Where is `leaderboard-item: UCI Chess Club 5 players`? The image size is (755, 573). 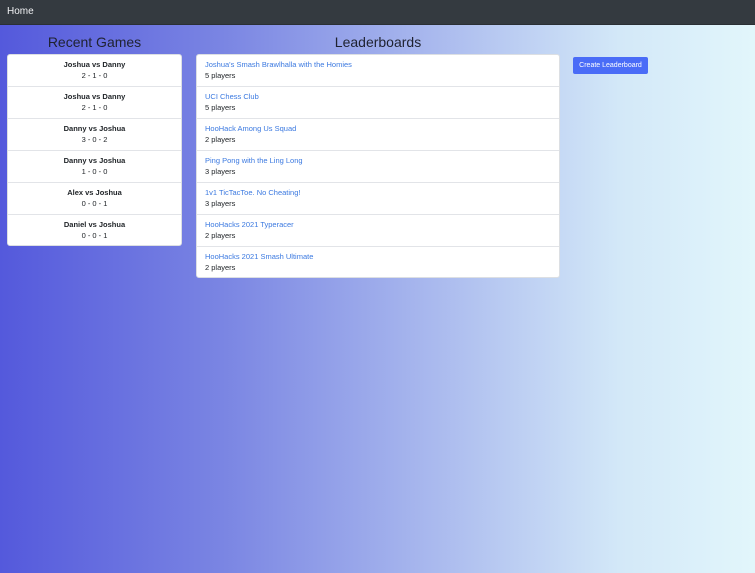
leaderboard-item: UCI Chess Club 5 players is located at coordinates (378, 103).